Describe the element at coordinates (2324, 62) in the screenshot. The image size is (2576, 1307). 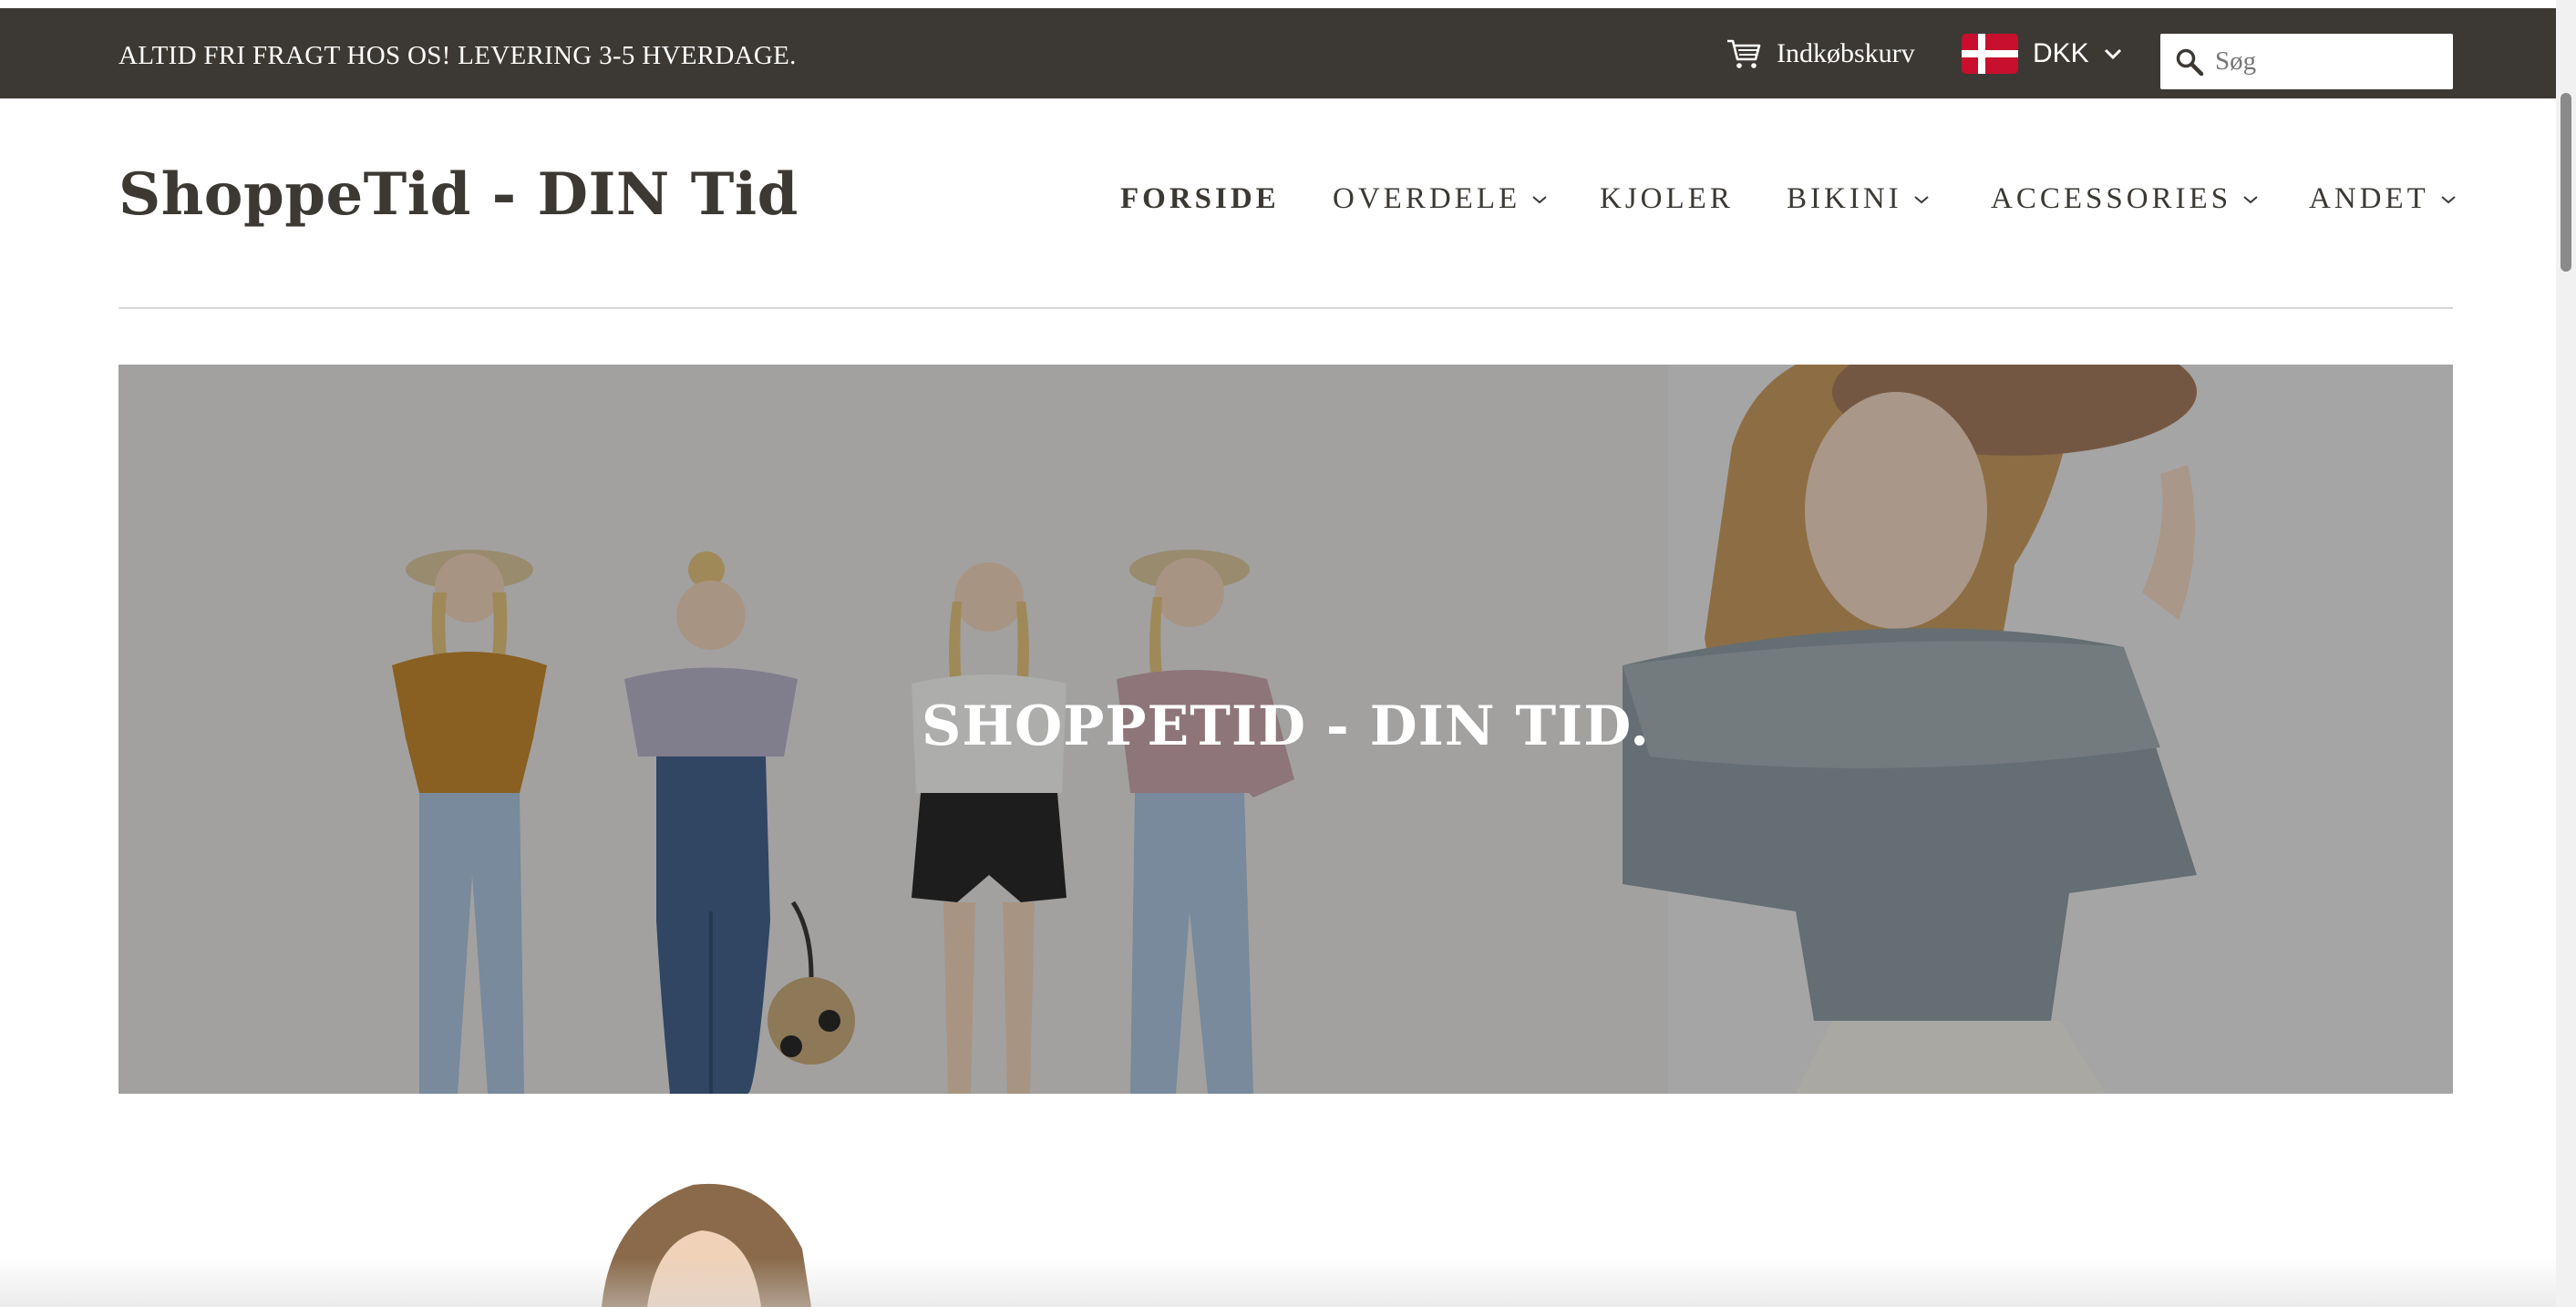
I see `search-input` at that location.